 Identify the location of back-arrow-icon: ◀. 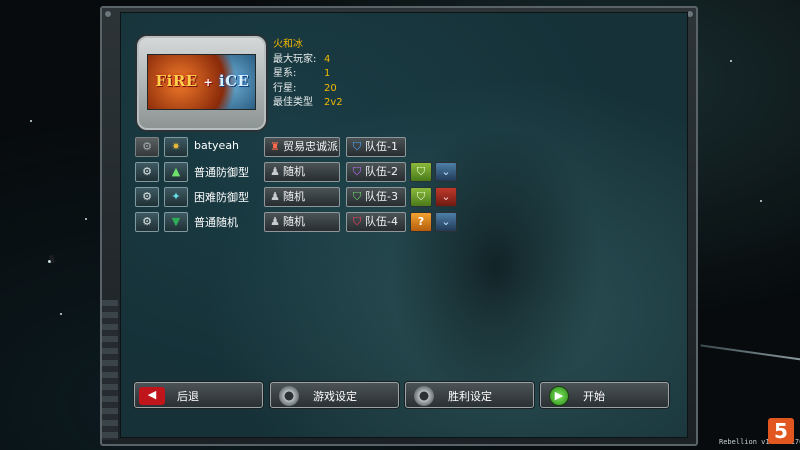
(152, 396).